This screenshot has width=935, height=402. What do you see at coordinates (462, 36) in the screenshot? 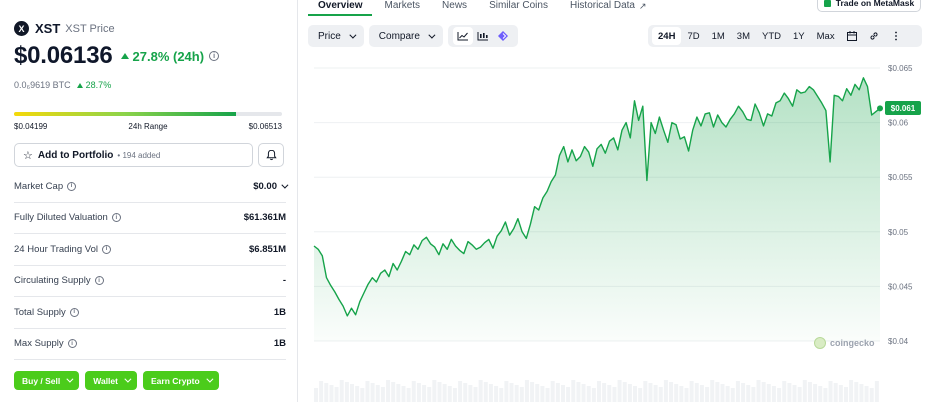
I see `line-chart-button` at bounding box center [462, 36].